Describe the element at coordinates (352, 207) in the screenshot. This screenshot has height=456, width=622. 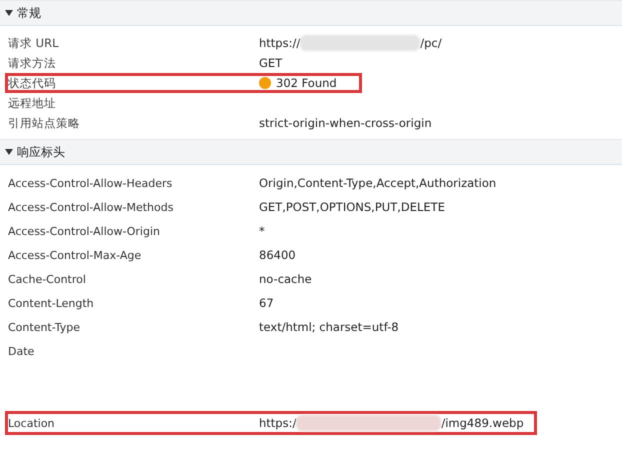
I see `header-value: GET,POST,OPTIONS,PUT,DELETE` at that location.